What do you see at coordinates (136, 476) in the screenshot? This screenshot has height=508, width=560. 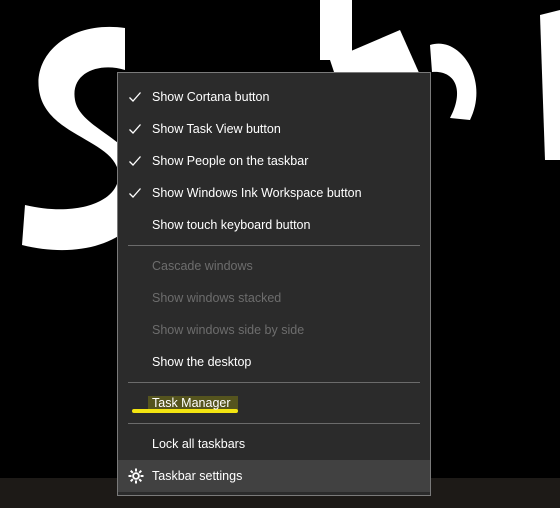 I see `gear-icon` at bounding box center [136, 476].